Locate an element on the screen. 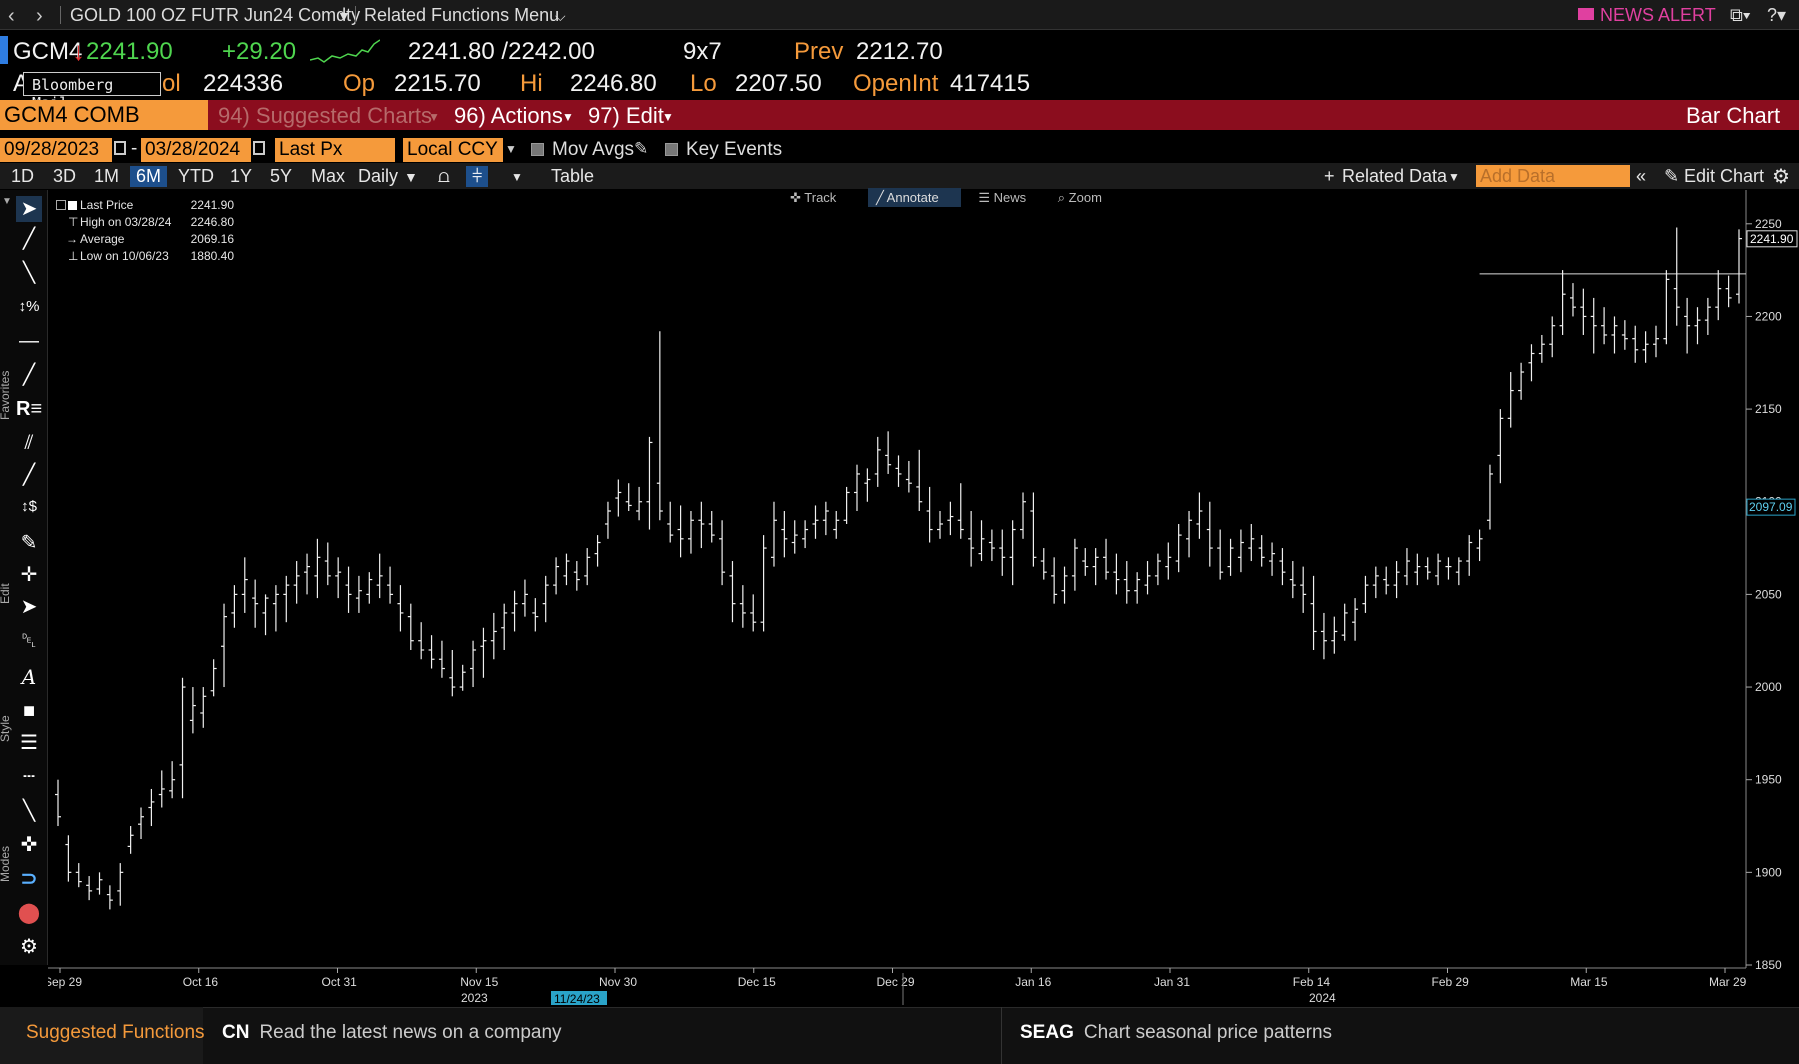 Image resolution: width=1799 pixels, height=1064 pixels. period-6m: 6M is located at coordinates (149, 176).